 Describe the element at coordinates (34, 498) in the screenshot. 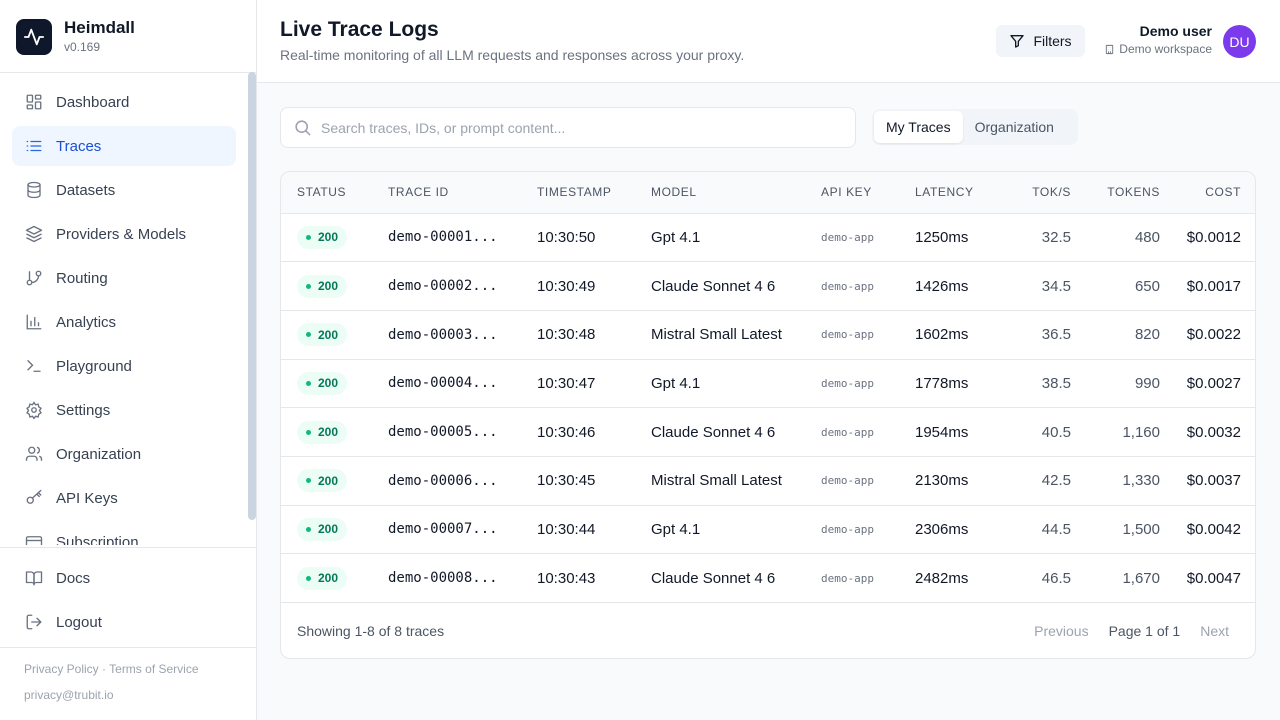

I see `key-icon` at that location.